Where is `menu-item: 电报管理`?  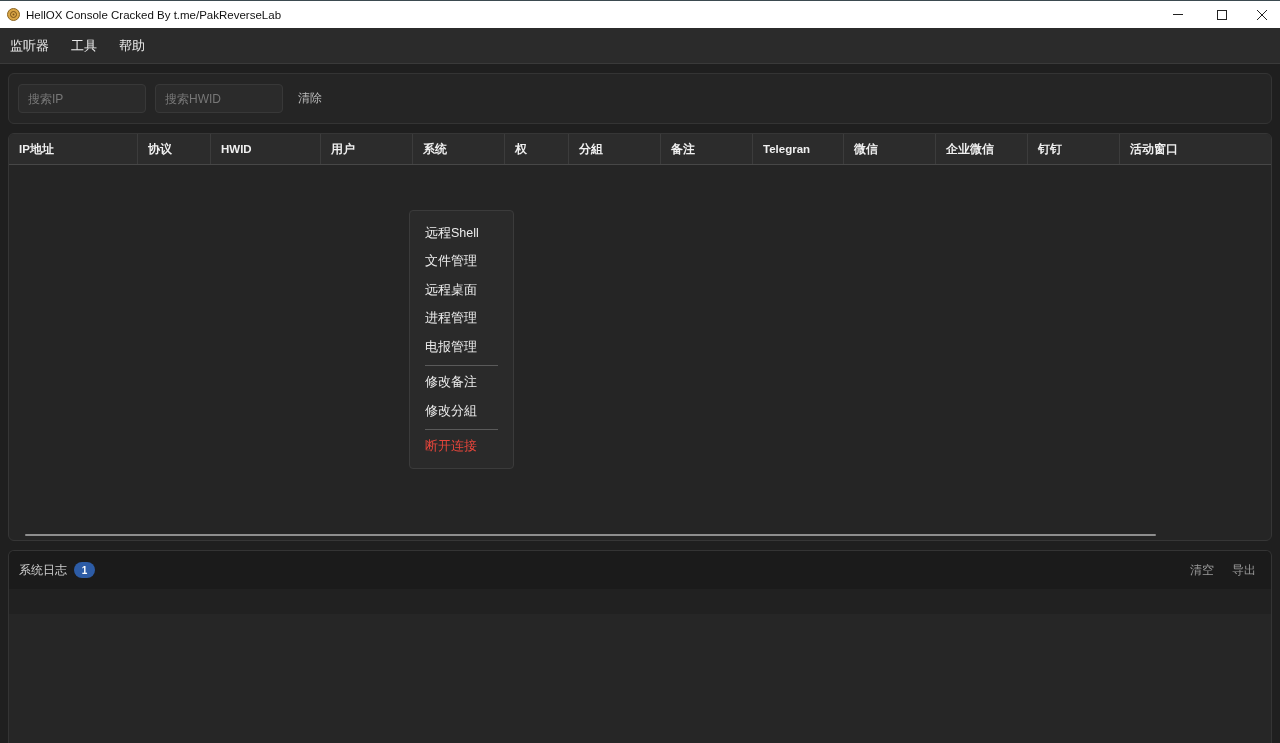 menu-item: 电报管理 is located at coordinates (461, 347).